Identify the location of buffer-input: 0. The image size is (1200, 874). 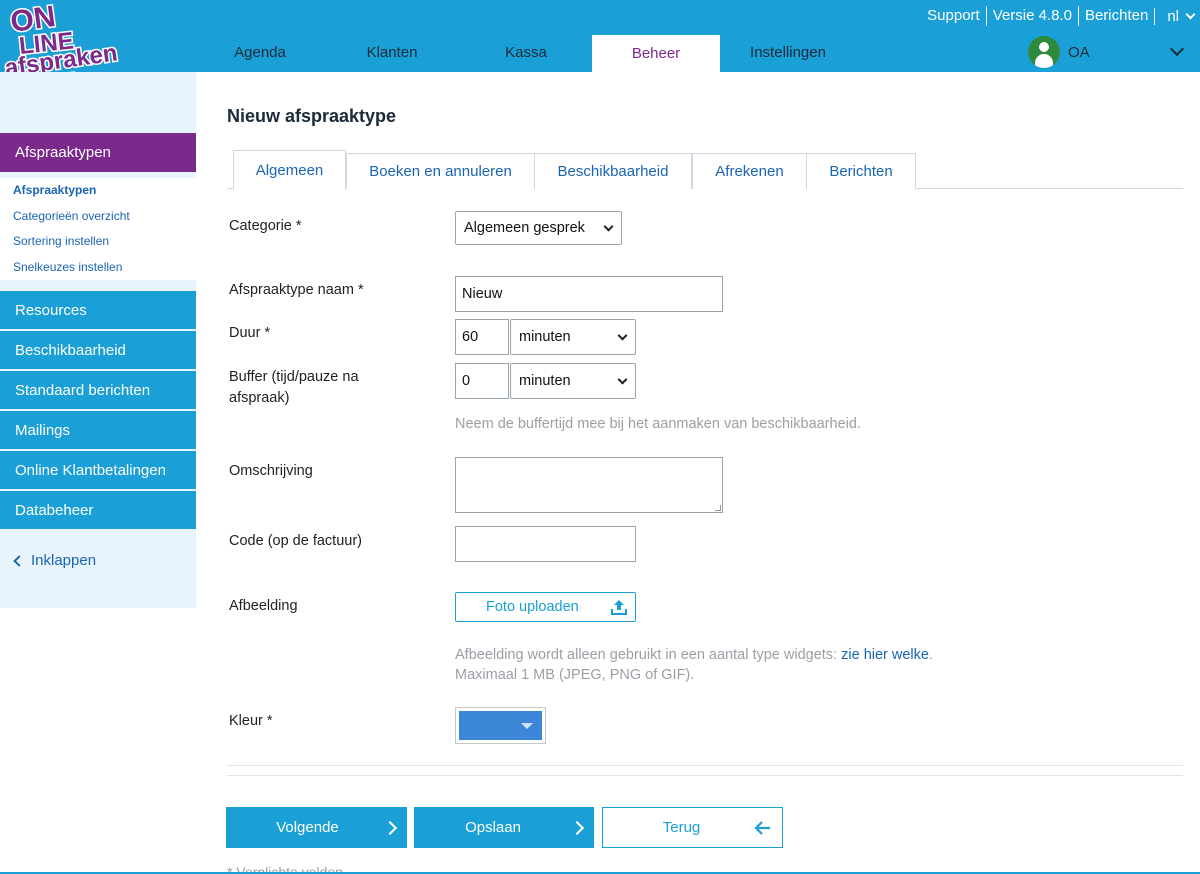
(482, 381).